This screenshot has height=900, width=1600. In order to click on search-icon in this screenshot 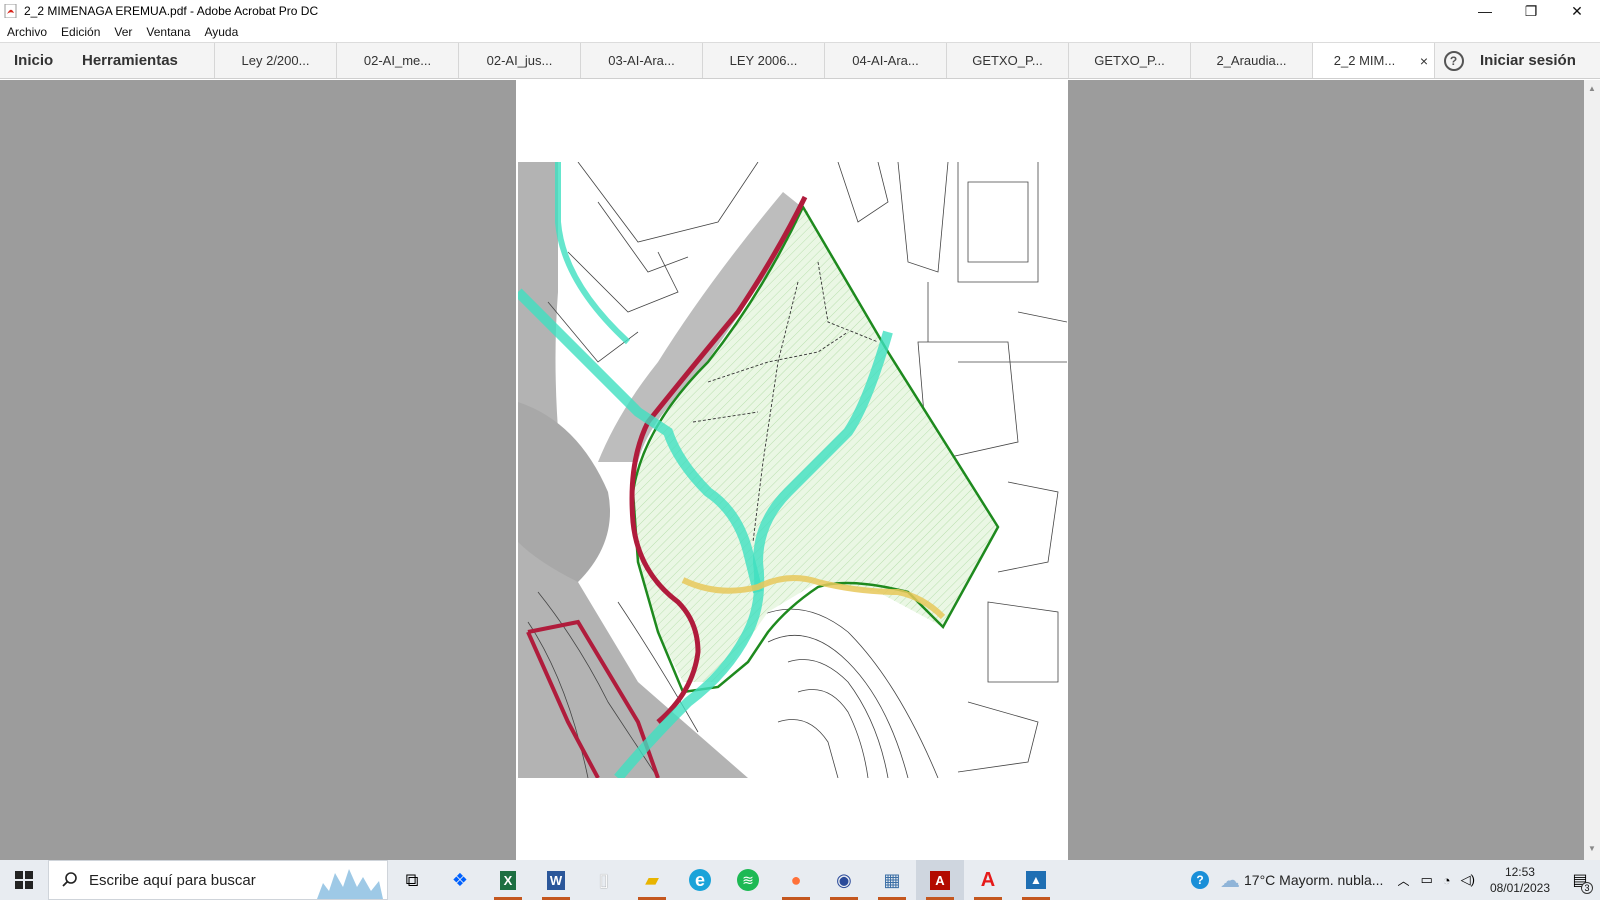, I will do `click(69, 879)`.